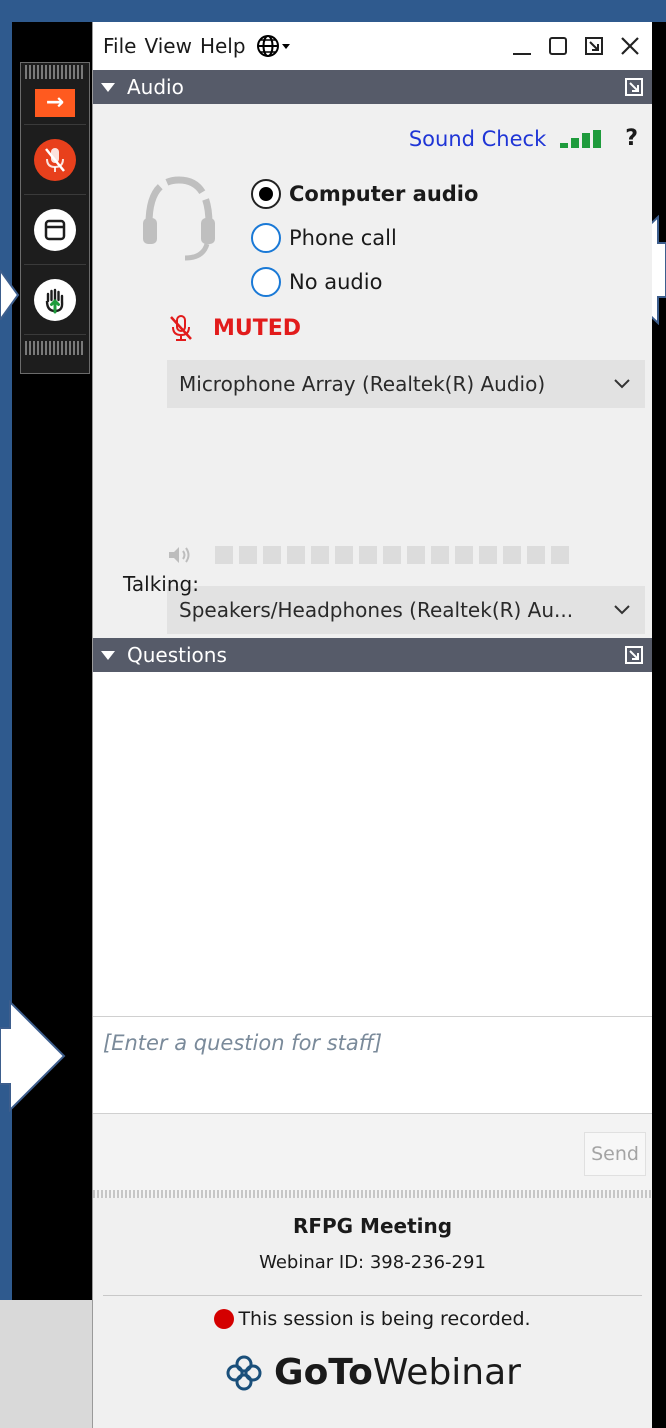 The width and height of the screenshot is (666, 1428). I want to click on talking-label: Talking:, so click(161, 584).